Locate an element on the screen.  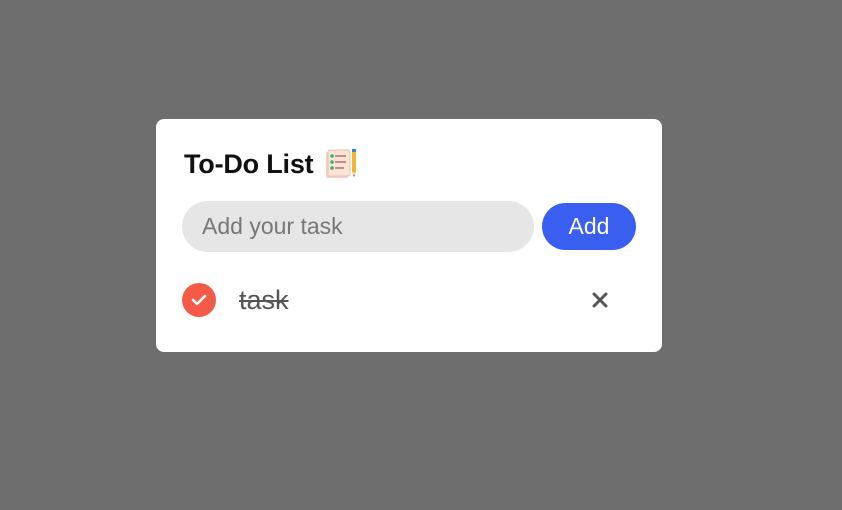
add-button: Add is located at coordinates (589, 226).